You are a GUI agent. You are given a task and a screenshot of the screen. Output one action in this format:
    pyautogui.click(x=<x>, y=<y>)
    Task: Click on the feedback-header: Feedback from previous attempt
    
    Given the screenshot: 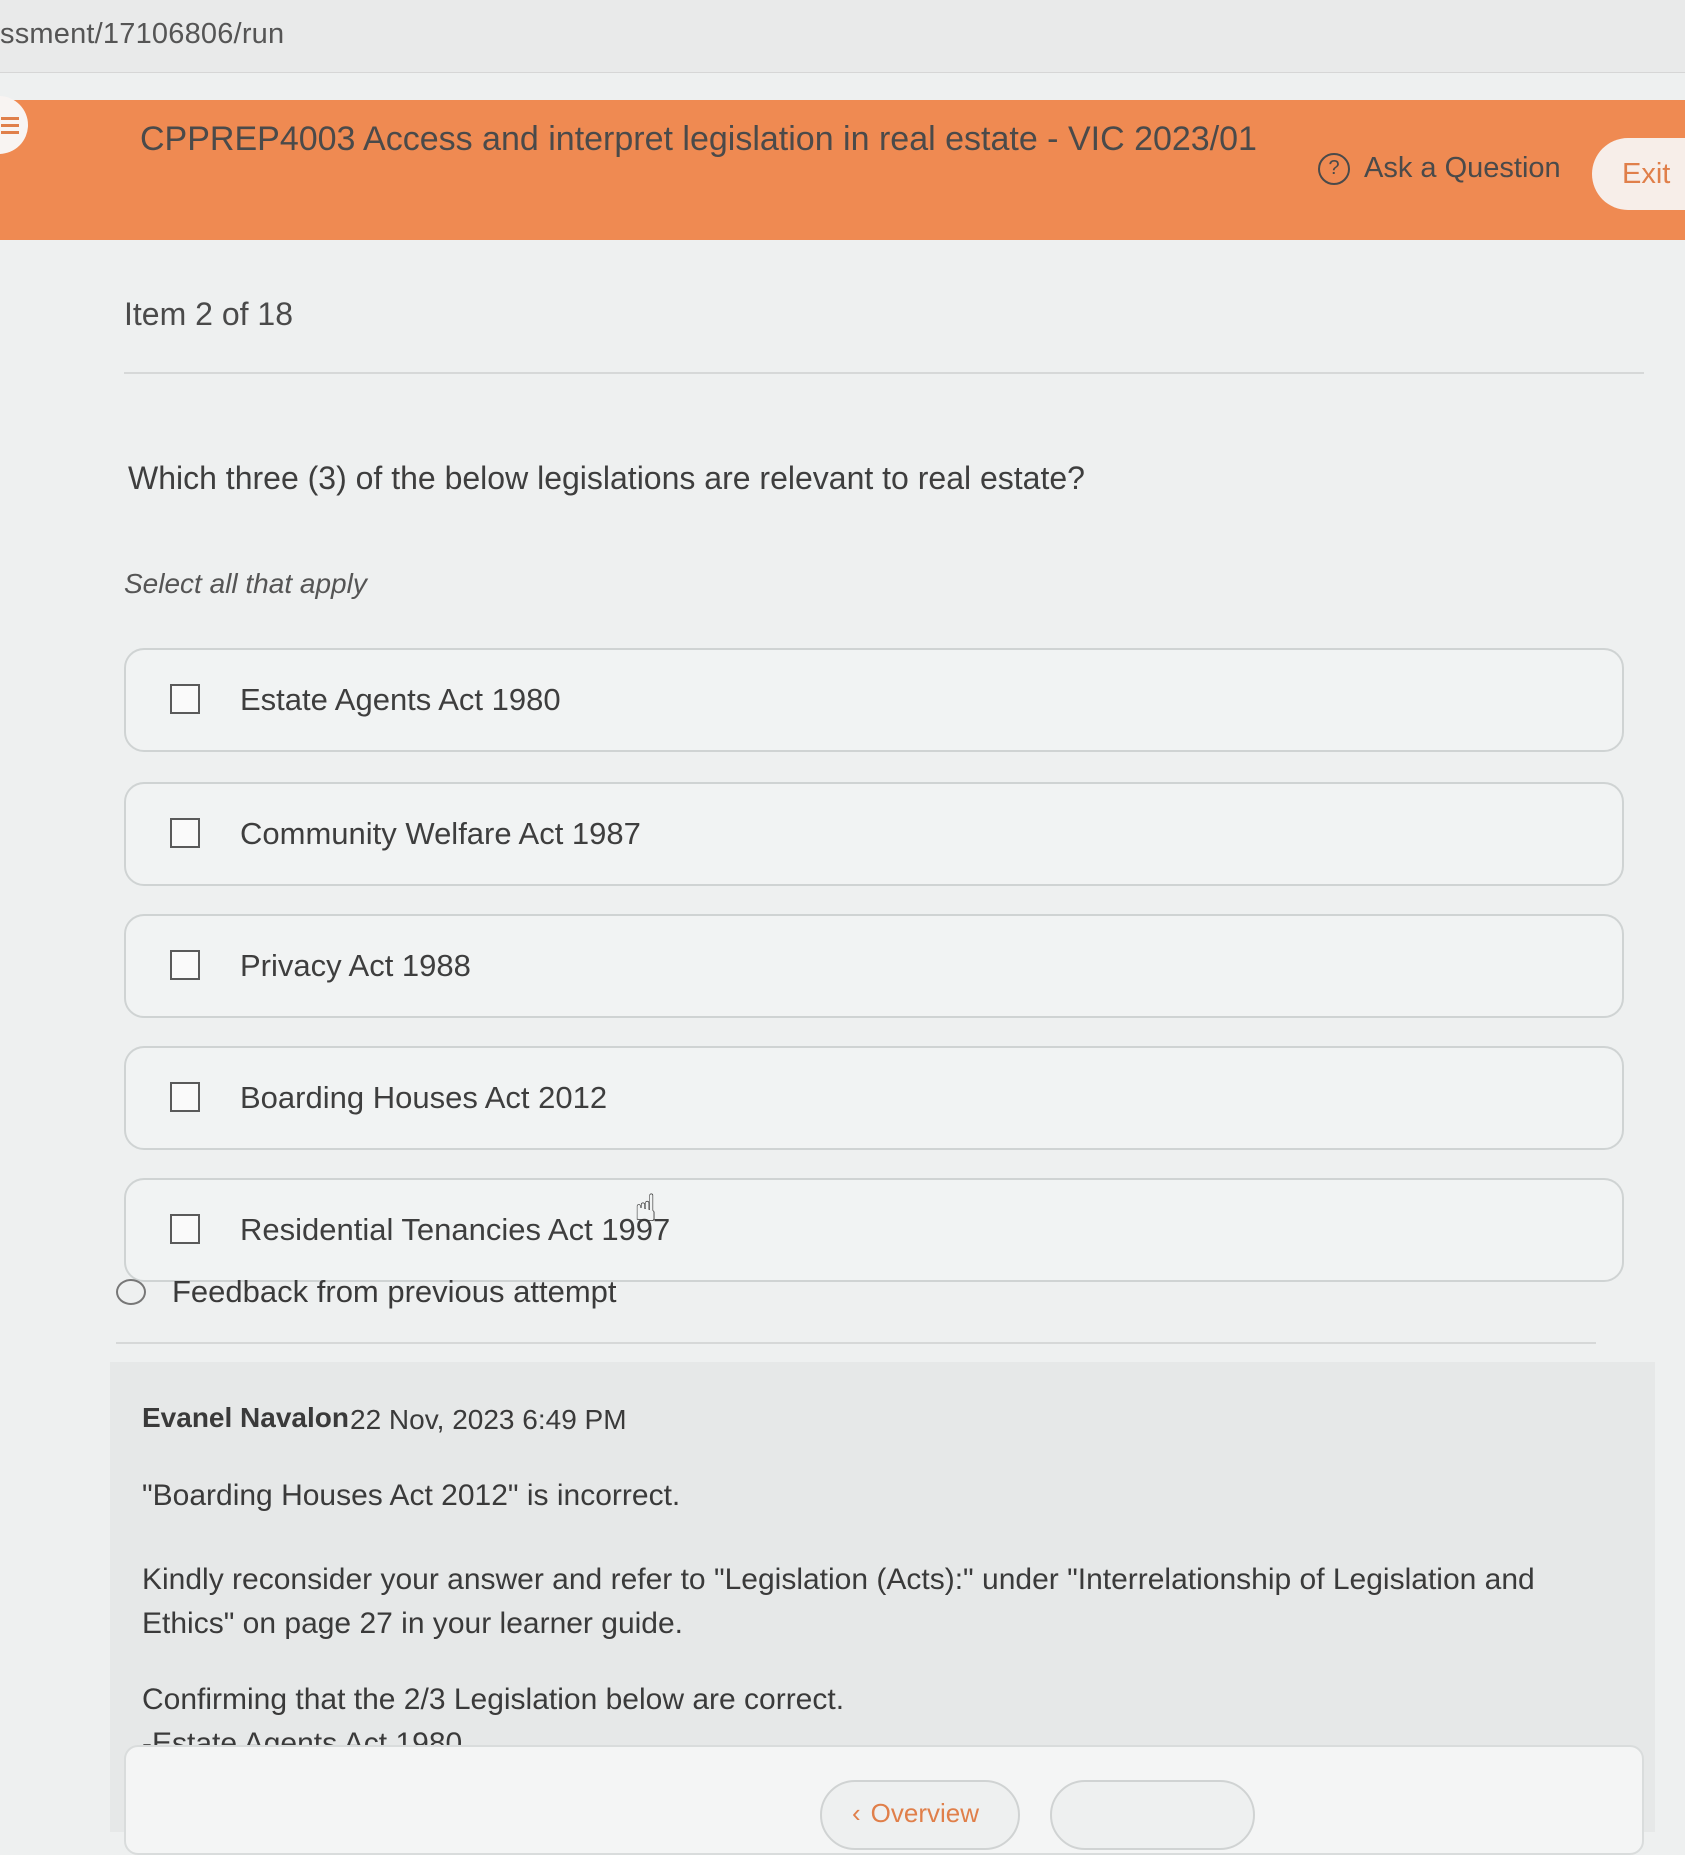 What is the action you would take?
    pyautogui.click(x=366, y=1292)
    